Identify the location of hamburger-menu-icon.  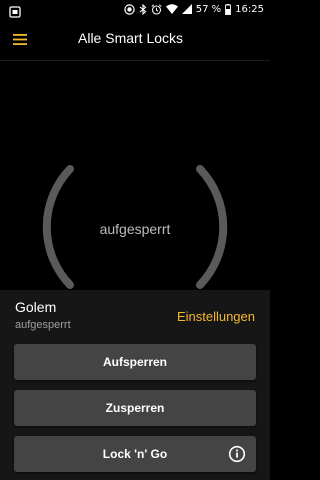
(20, 39).